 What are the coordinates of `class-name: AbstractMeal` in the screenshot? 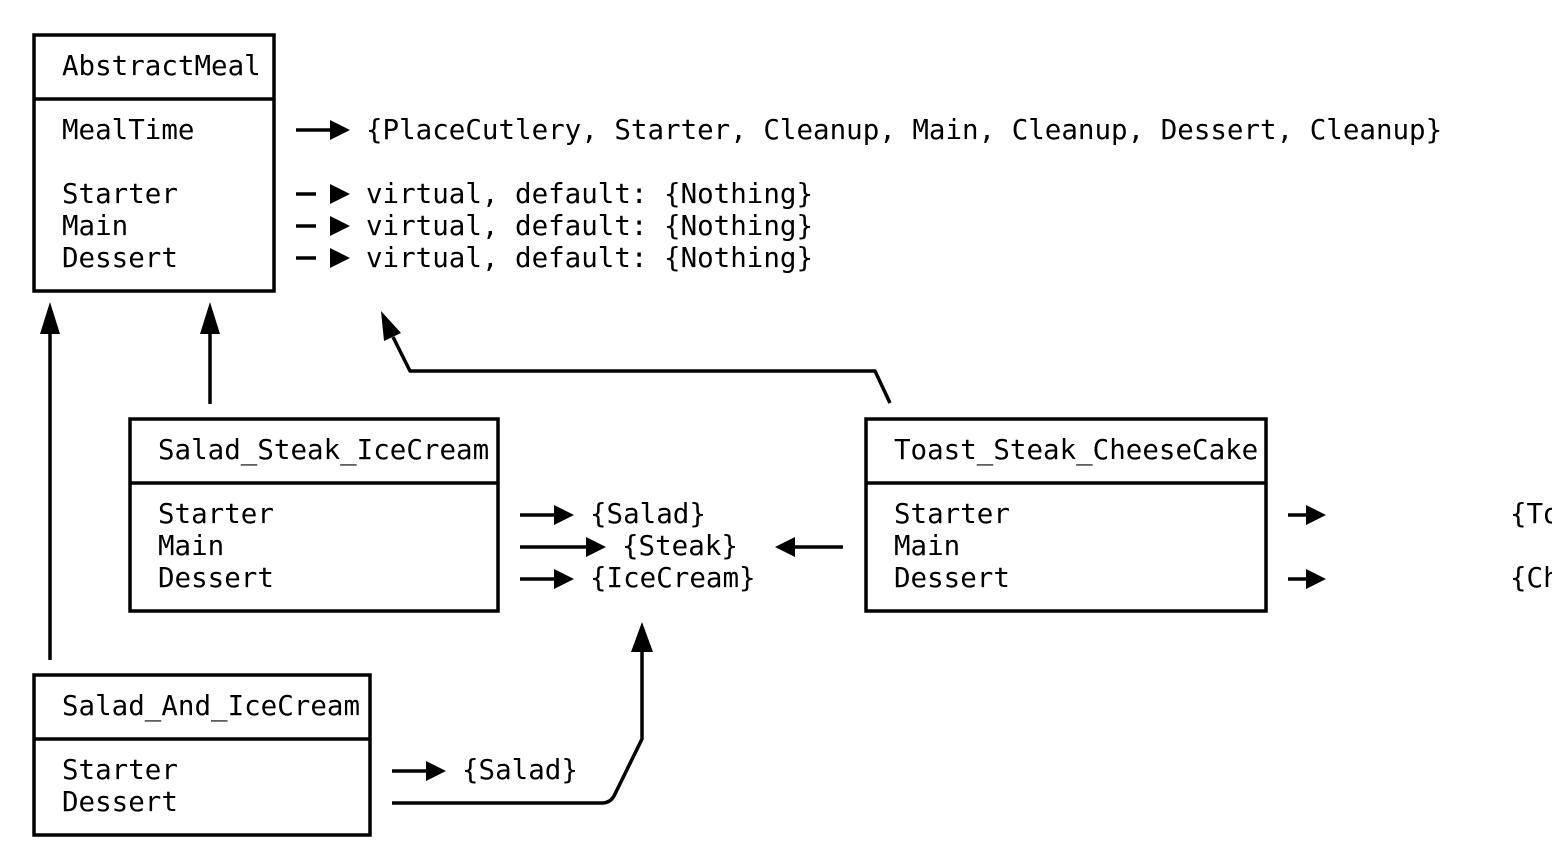 It's located at (161, 66).